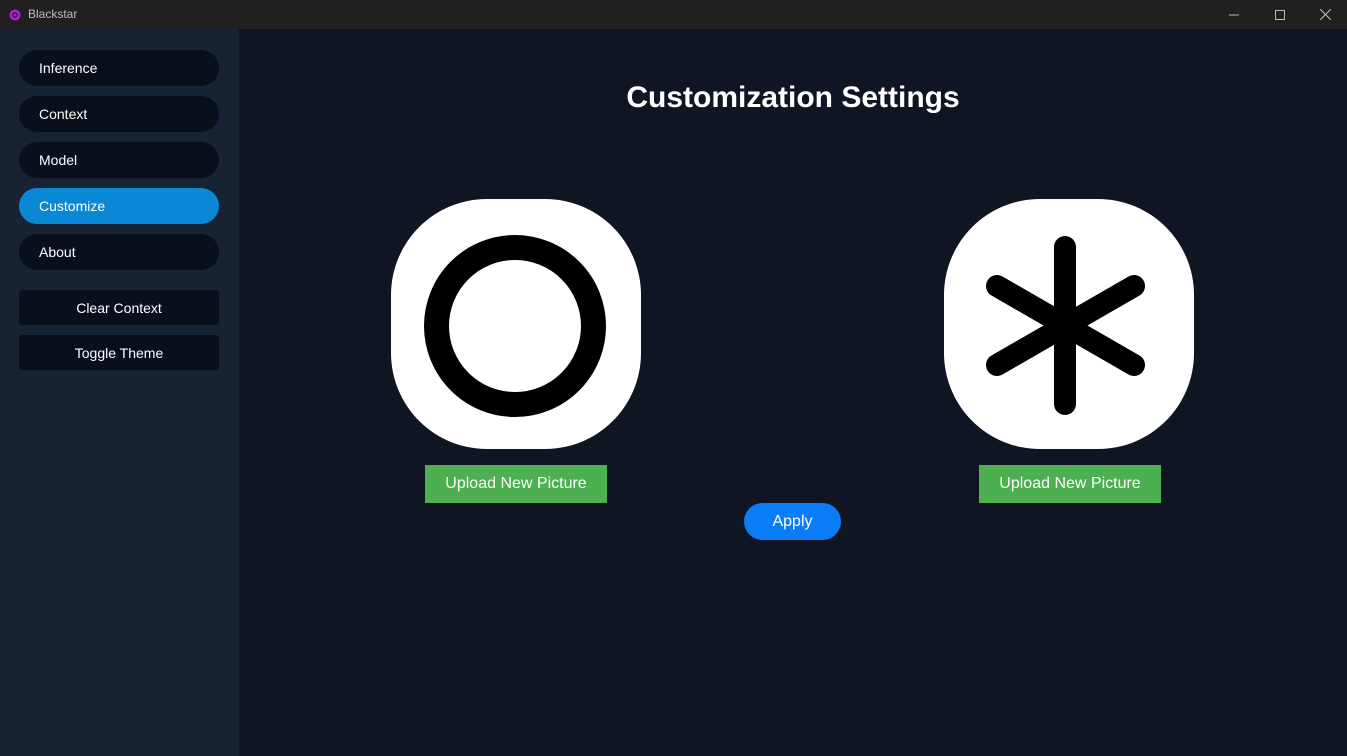  I want to click on upload-assistant-picture-button: Upload New Picture, so click(1070, 484).